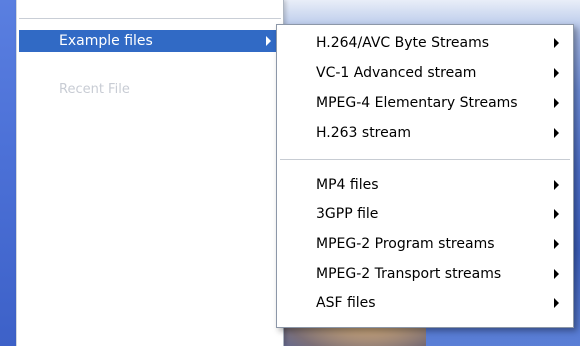 This screenshot has height=346, width=580. What do you see at coordinates (403, 43) in the screenshot?
I see `submenu-item-label: H.264/AVC Byte Streams` at bounding box center [403, 43].